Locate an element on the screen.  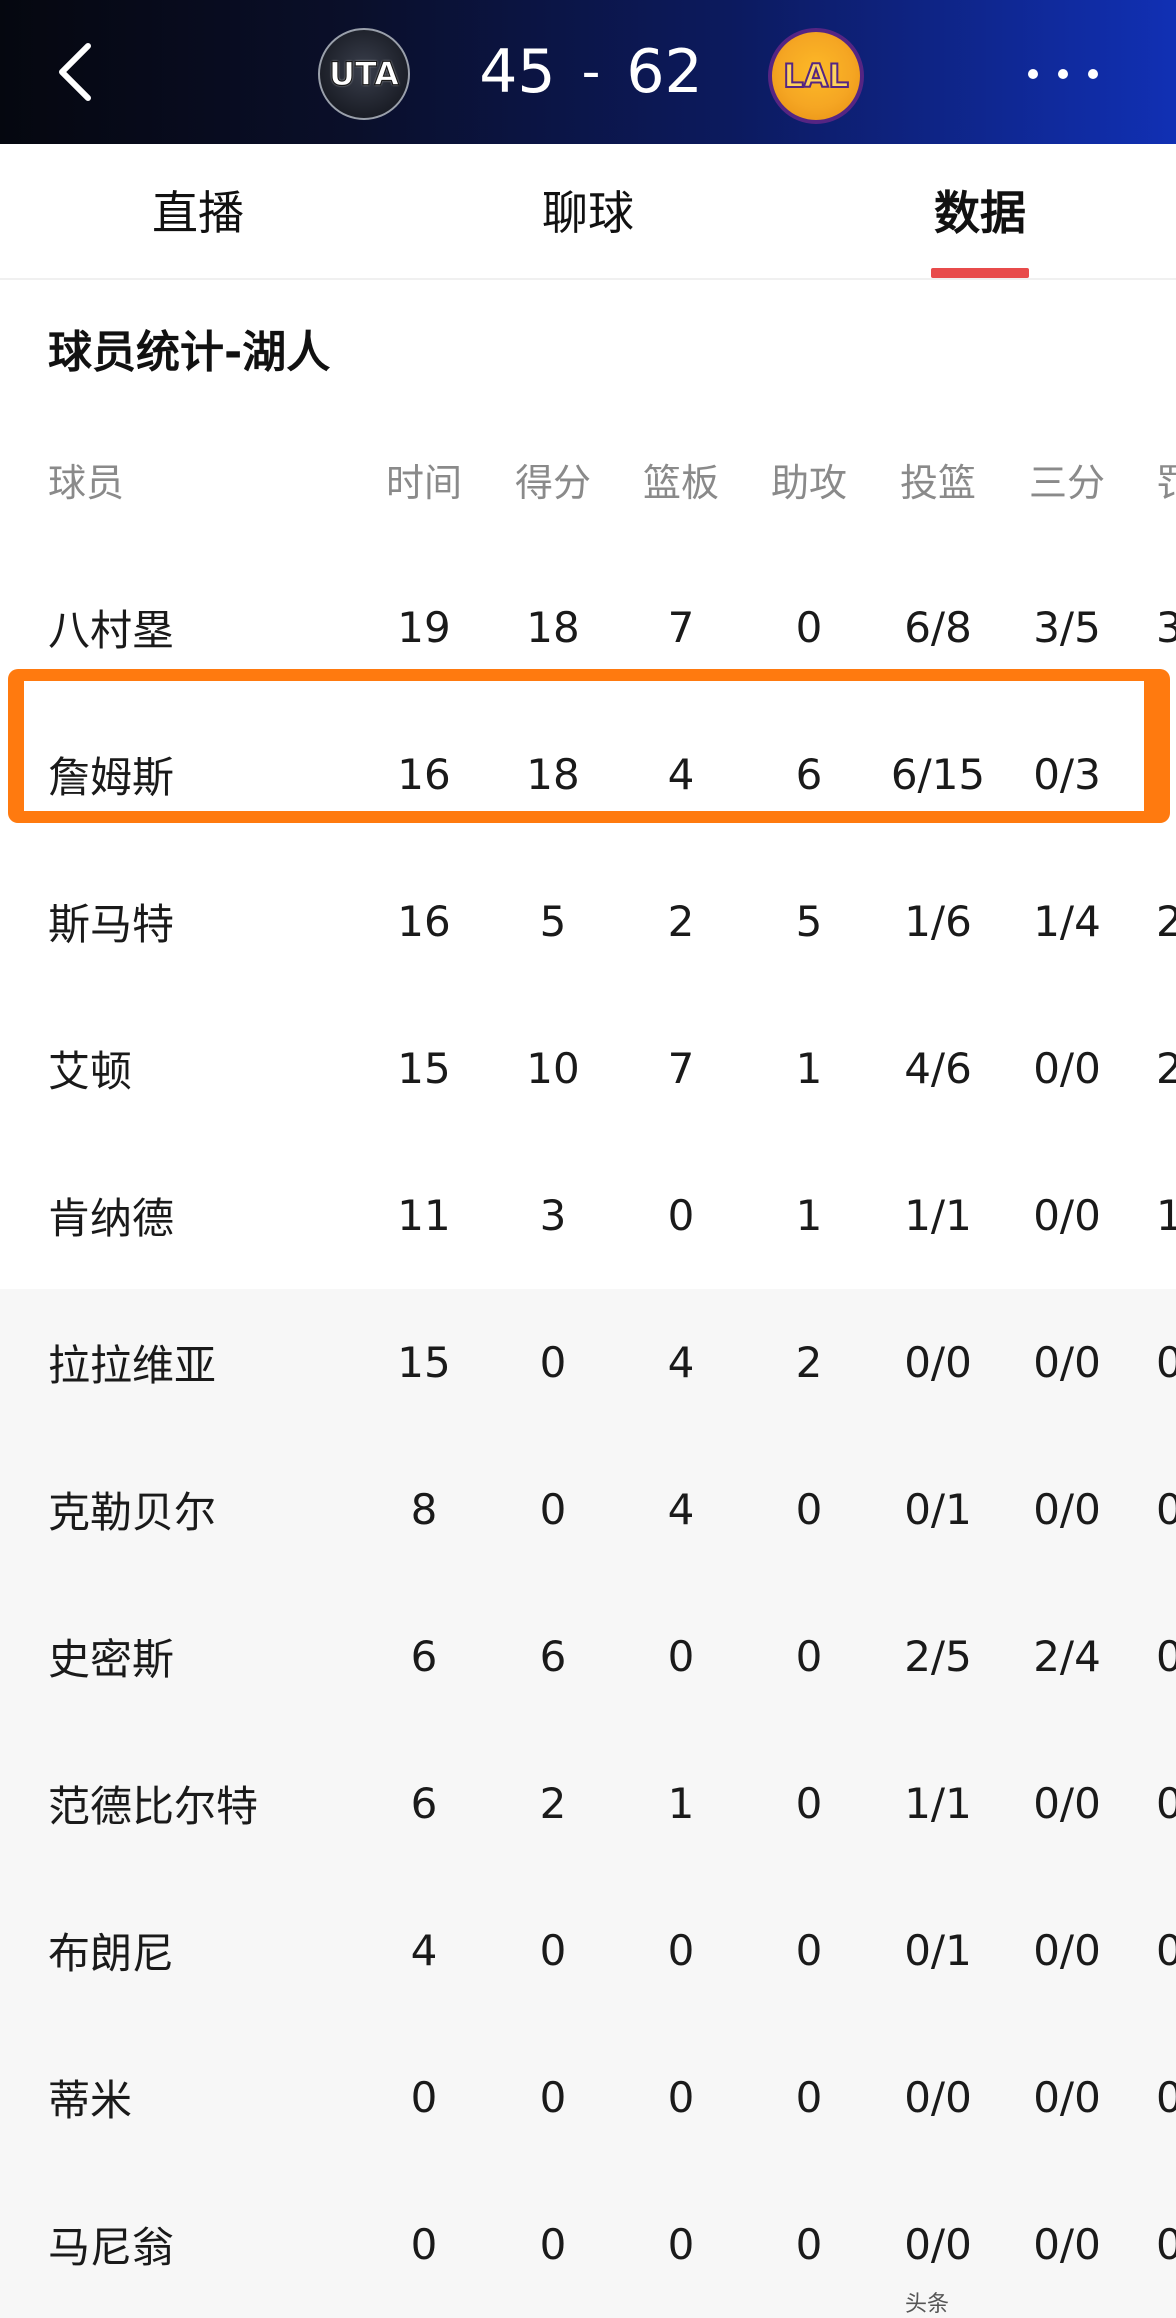
stat-field-goals: 6/8 is located at coordinates (938, 627).